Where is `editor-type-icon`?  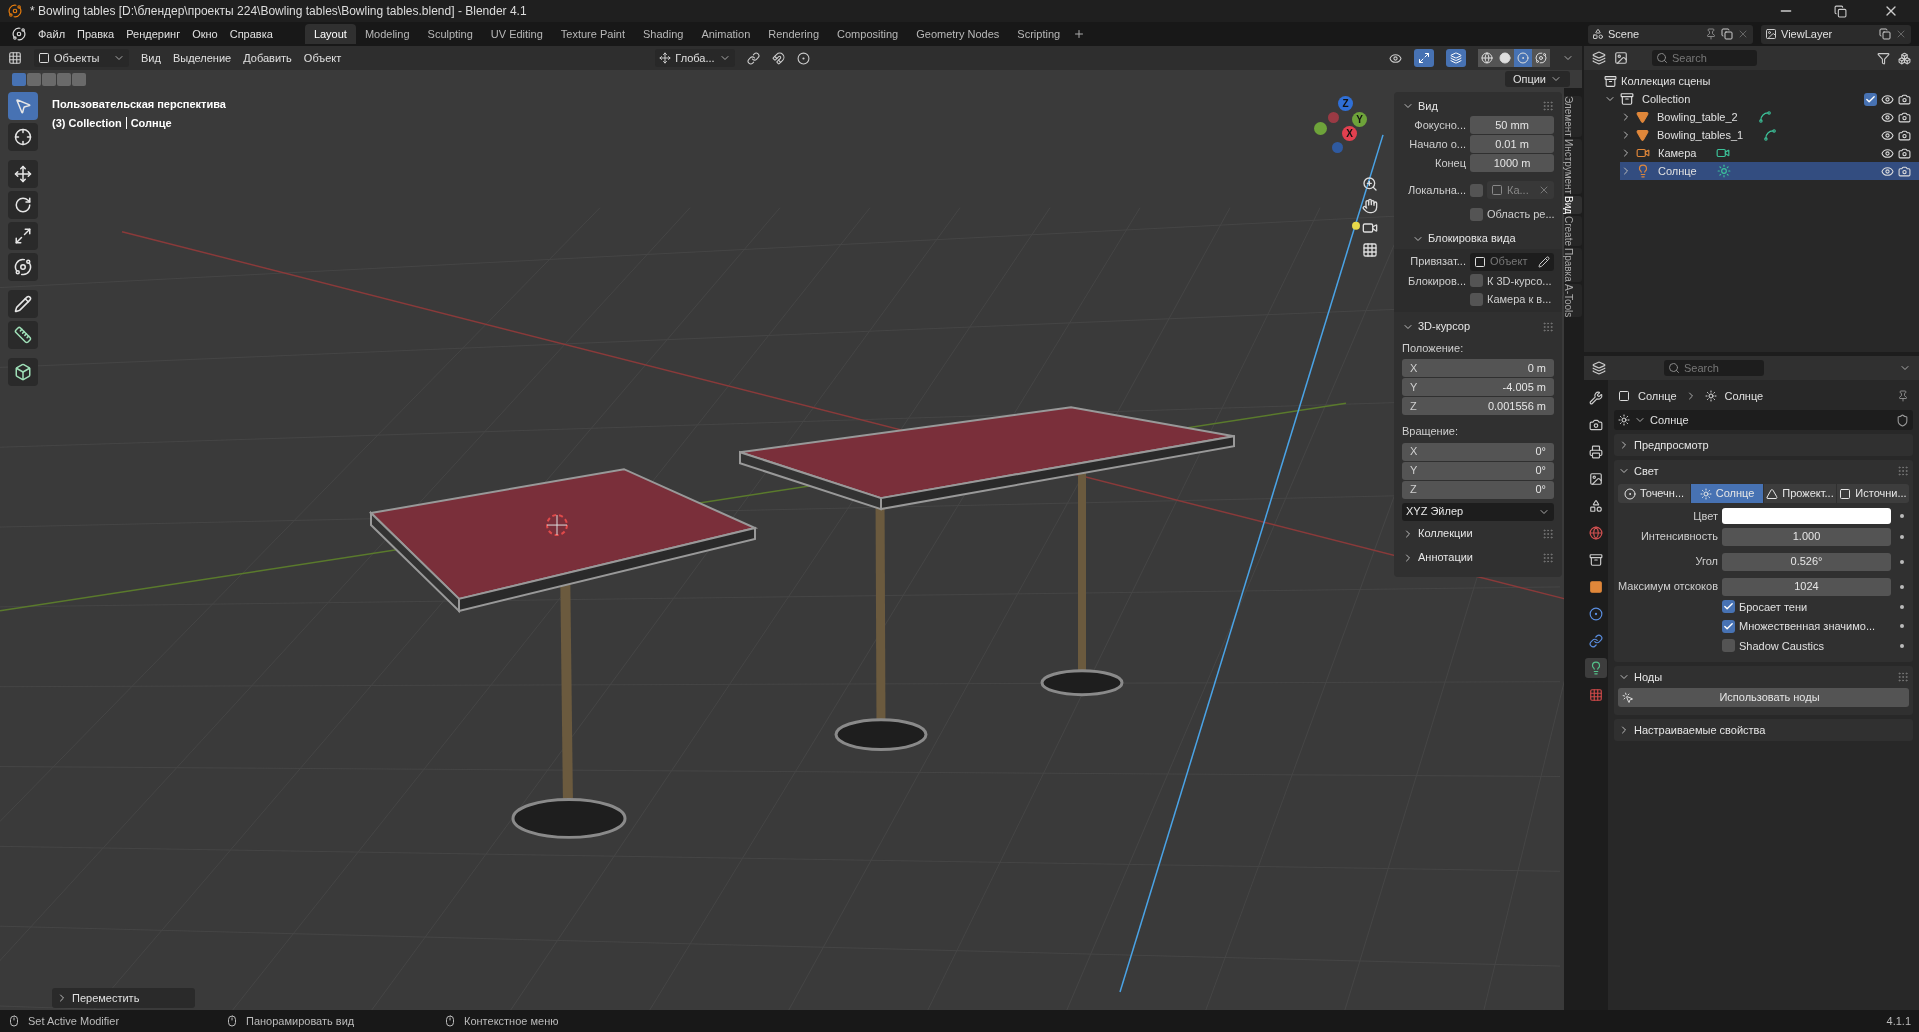
editor-type-icon is located at coordinates (15, 58).